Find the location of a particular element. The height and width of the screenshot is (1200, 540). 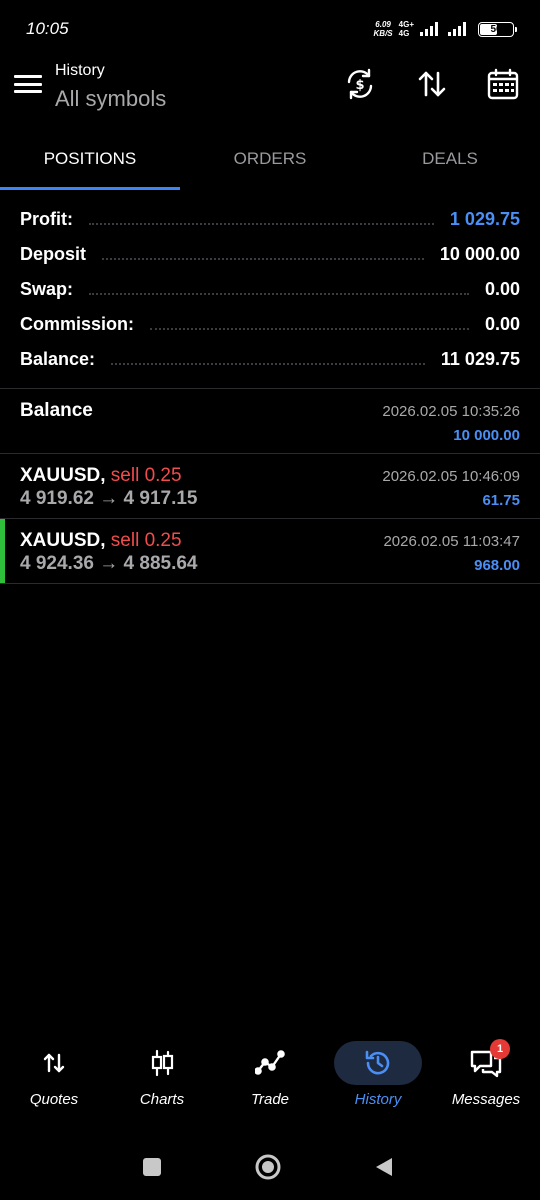

menu-icon is located at coordinates (28, 84).